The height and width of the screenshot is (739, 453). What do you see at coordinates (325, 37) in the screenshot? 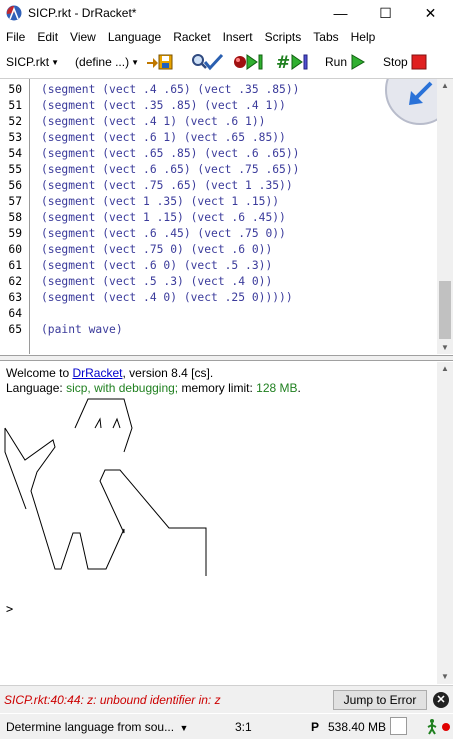
I see `menu-tabs: Tabs` at bounding box center [325, 37].